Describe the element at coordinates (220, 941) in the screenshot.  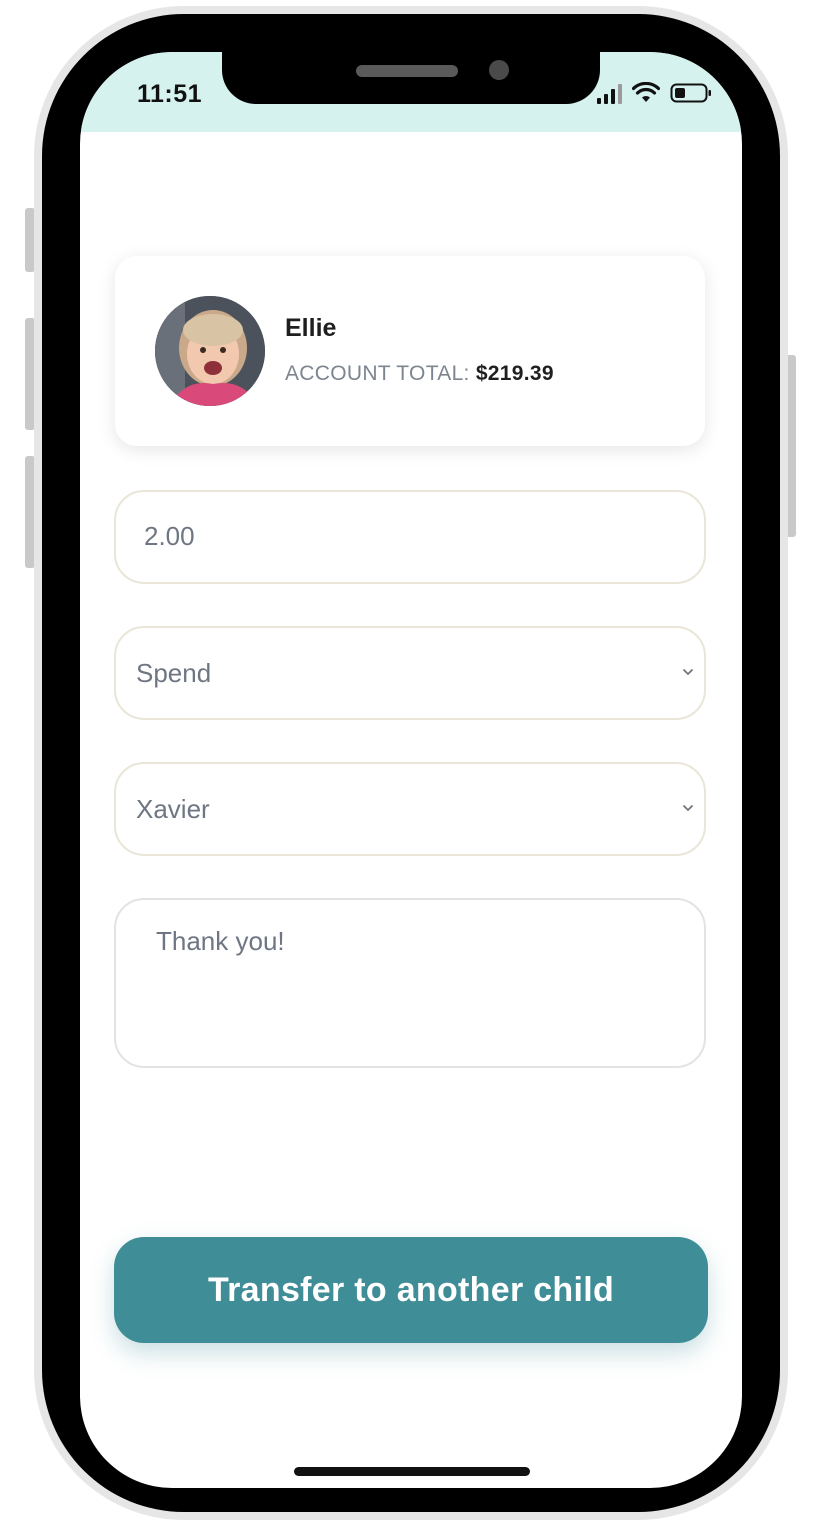
I see `note-text: Thank you!` at that location.